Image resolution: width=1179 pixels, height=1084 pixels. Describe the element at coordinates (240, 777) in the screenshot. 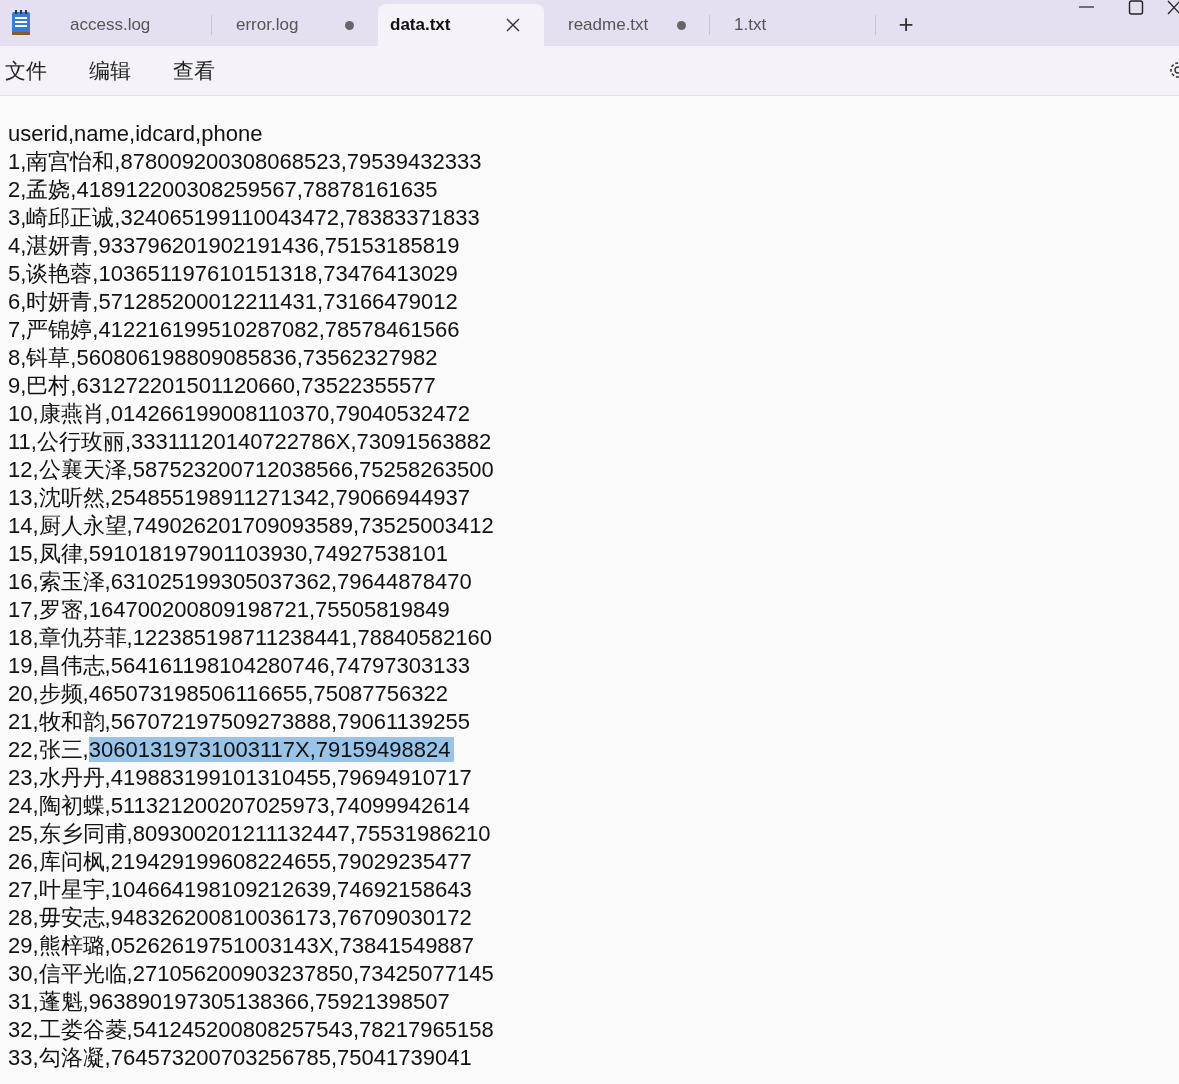

I see `text-line: 23,水丹丹,419883199101310455,79694910717` at that location.